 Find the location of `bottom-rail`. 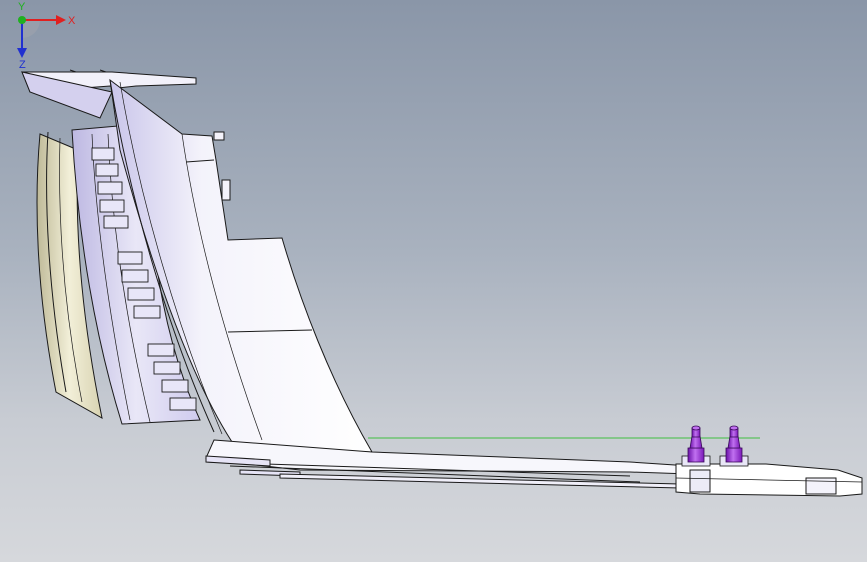

bottom-rail is located at coordinates (448, 464).